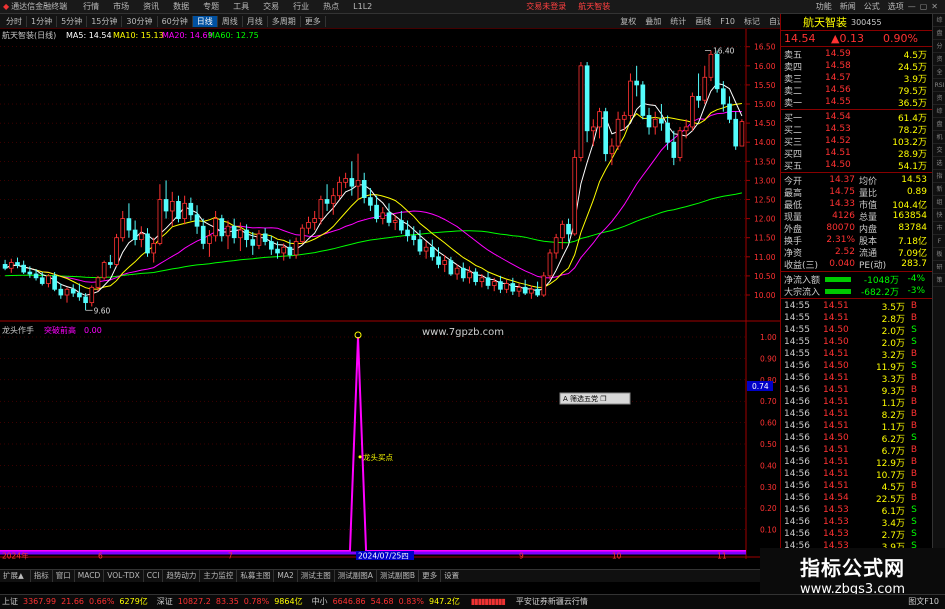  Describe the element at coordinates (752, 21) in the screenshot. I see `chart-tool-5: 标记` at that location.